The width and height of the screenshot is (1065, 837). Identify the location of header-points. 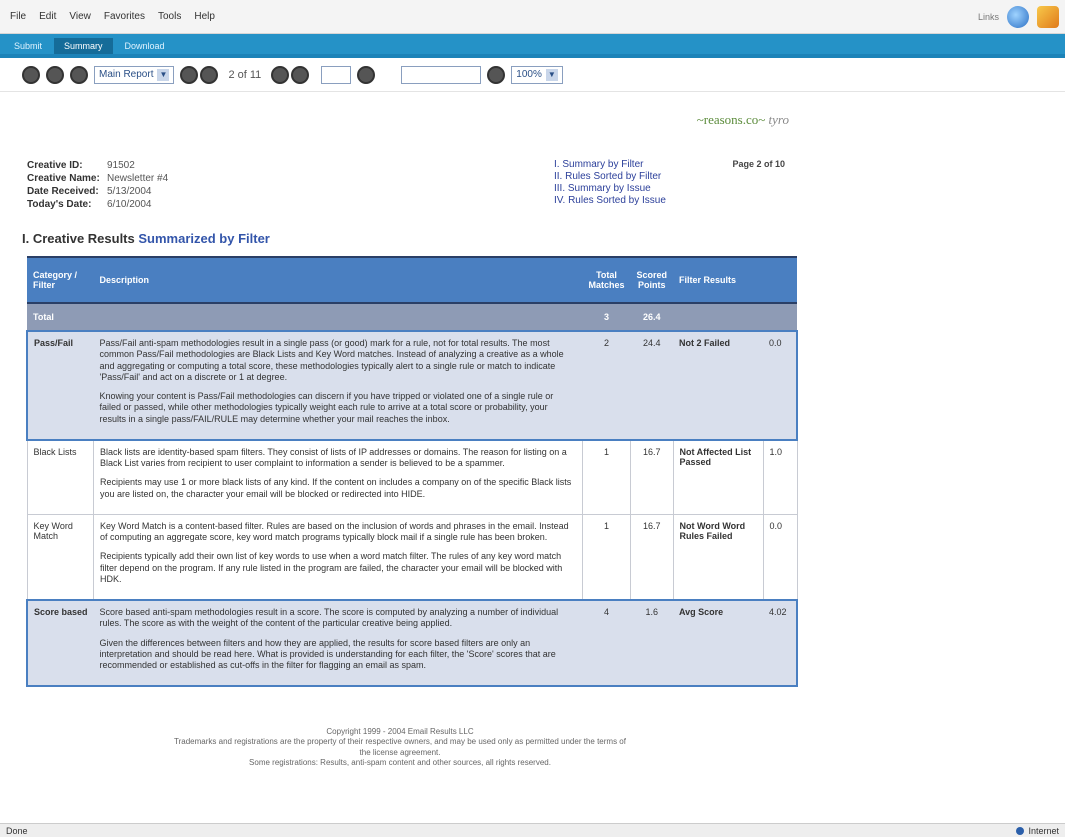
(780, 280).